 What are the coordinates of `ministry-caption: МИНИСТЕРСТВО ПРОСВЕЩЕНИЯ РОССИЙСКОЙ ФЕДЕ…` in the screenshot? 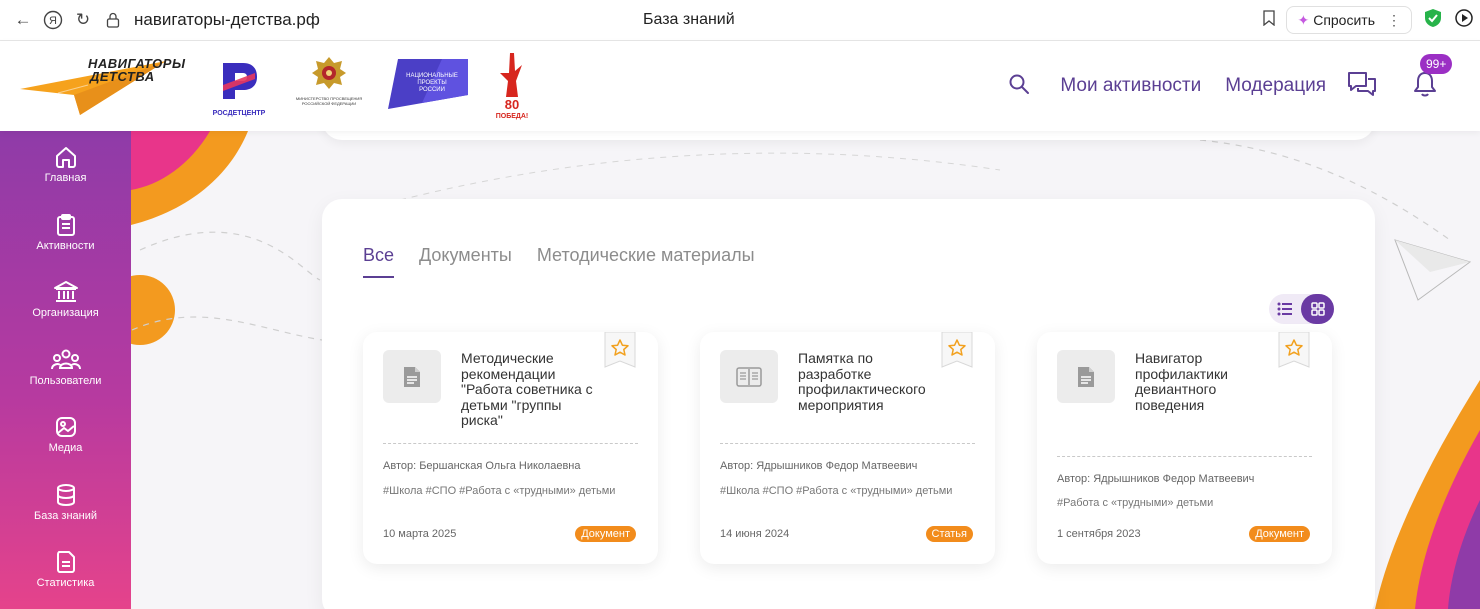 It's located at (329, 101).